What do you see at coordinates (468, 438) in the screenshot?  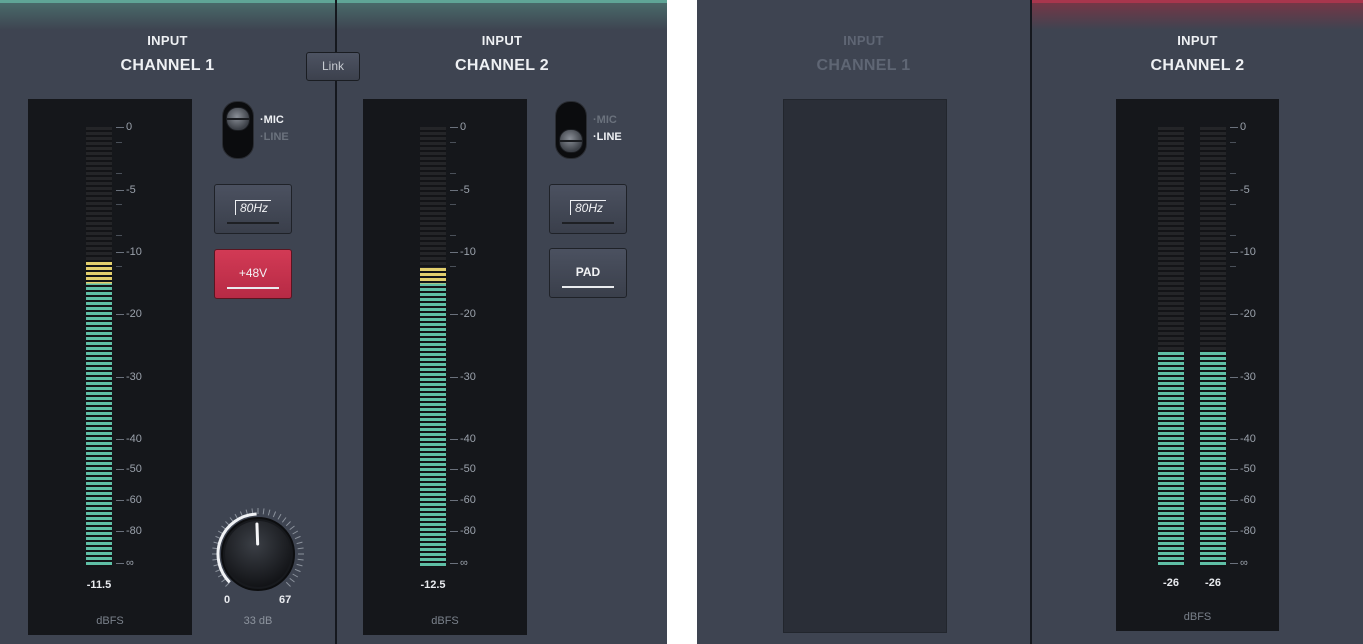 I see `scale-label: -40` at bounding box center [468, 438].